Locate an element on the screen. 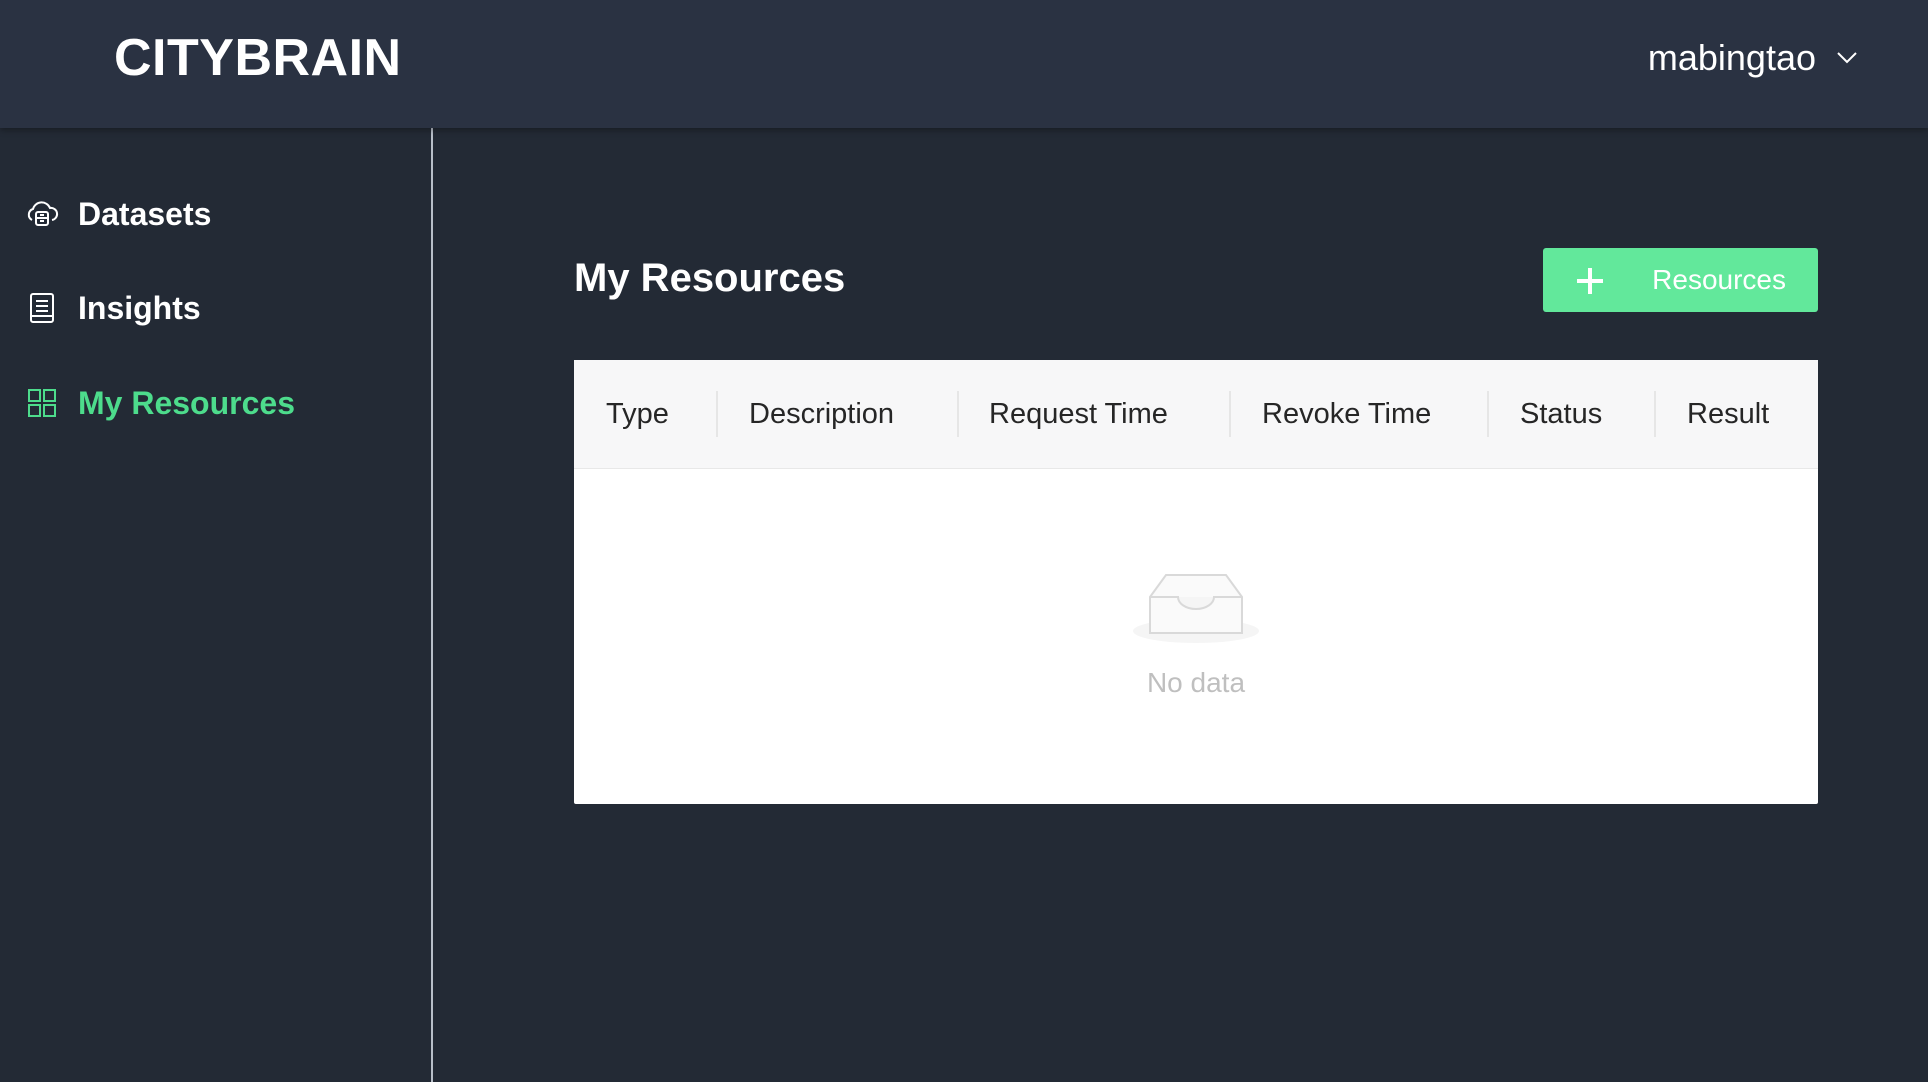 The height and width of the screenshot is (1082, 1928). add-resources-button: Resources is located at coordinates (1680, 280).